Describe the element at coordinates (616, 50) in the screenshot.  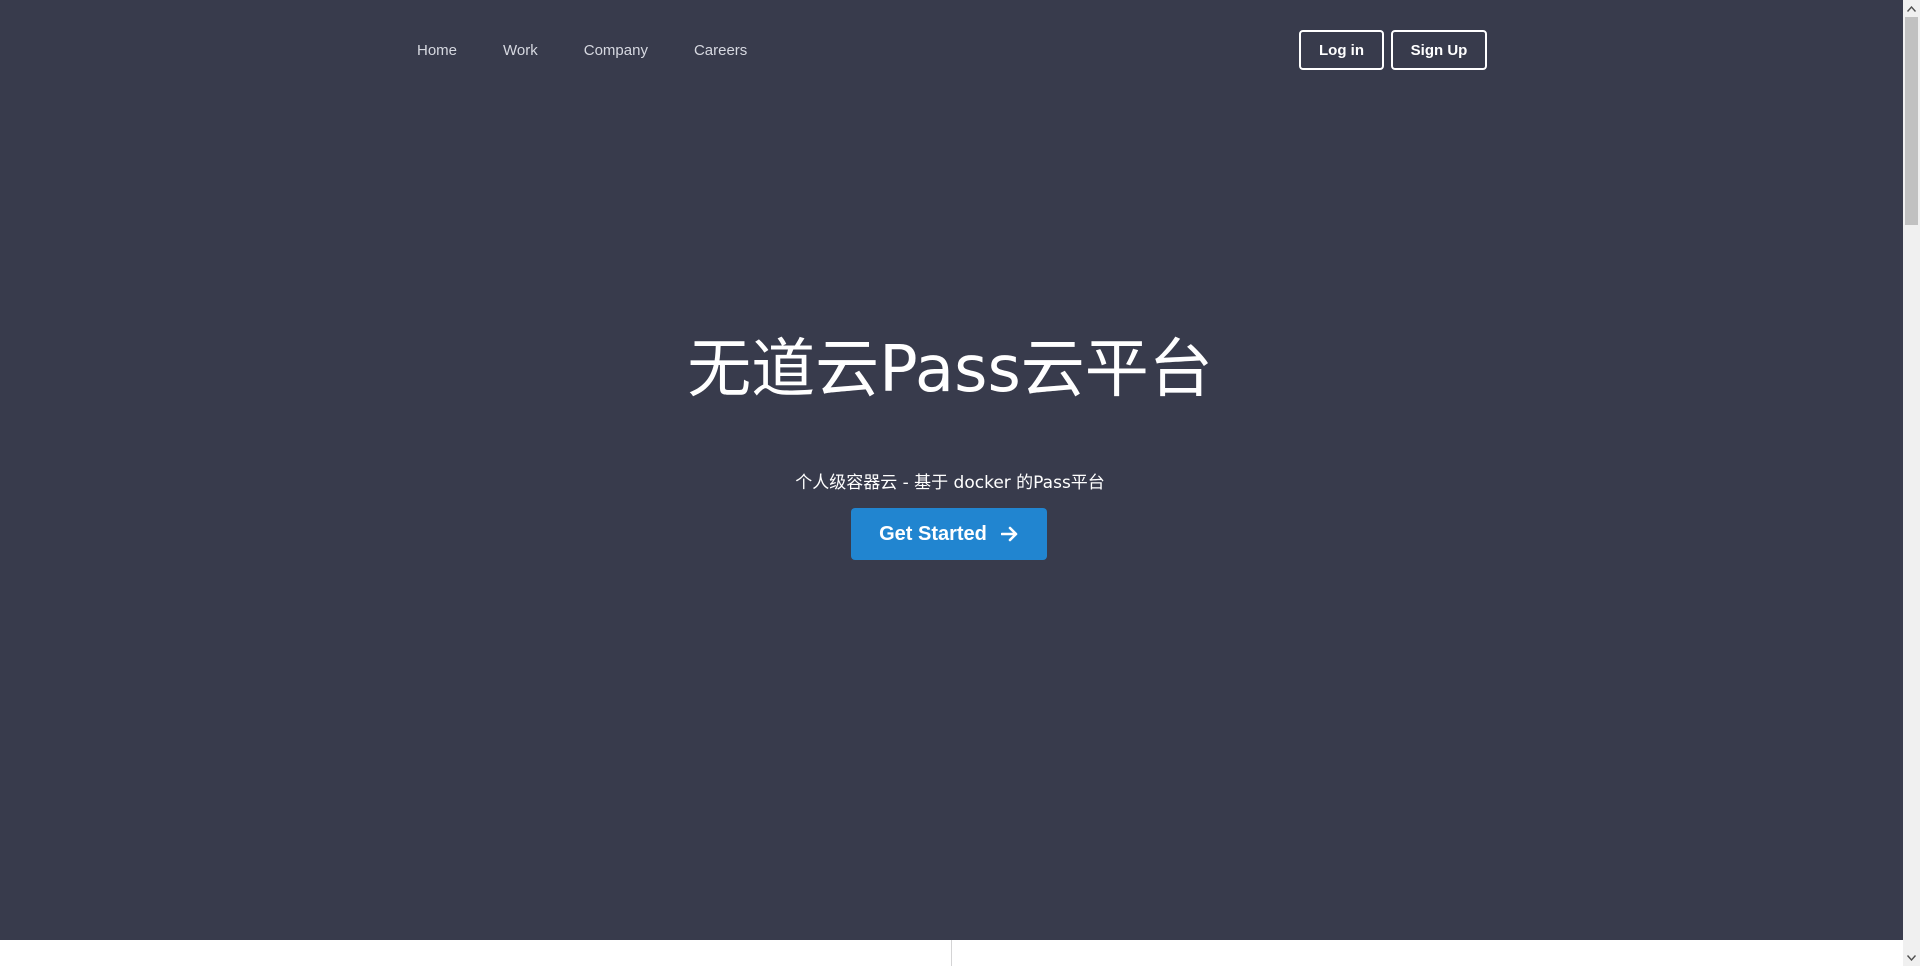
I see `nav-item-company: Company` at that location.